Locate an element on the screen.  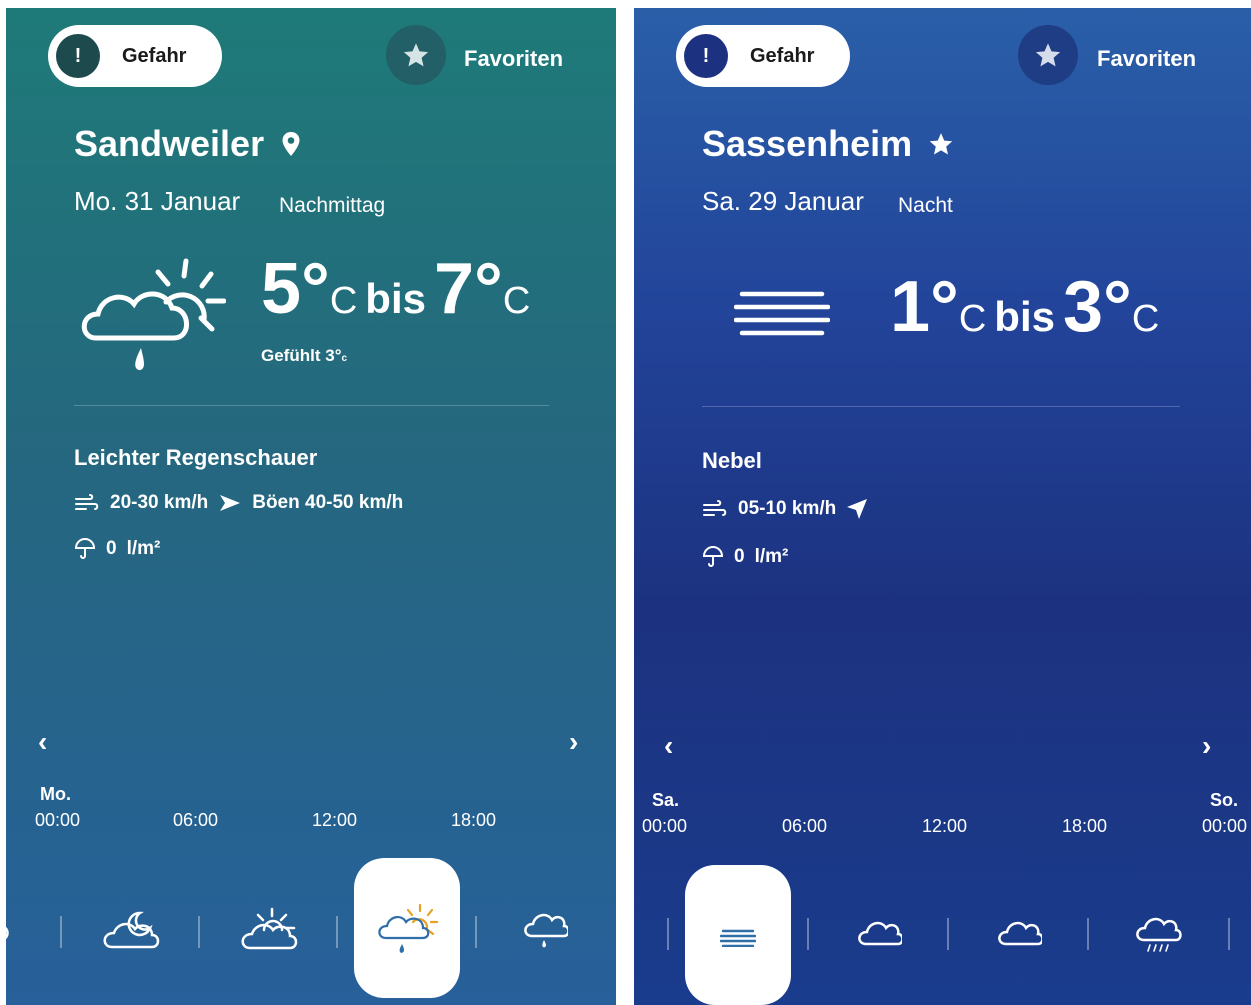
feels-like-label: Gefühlt is located at coordinates (291, 355).